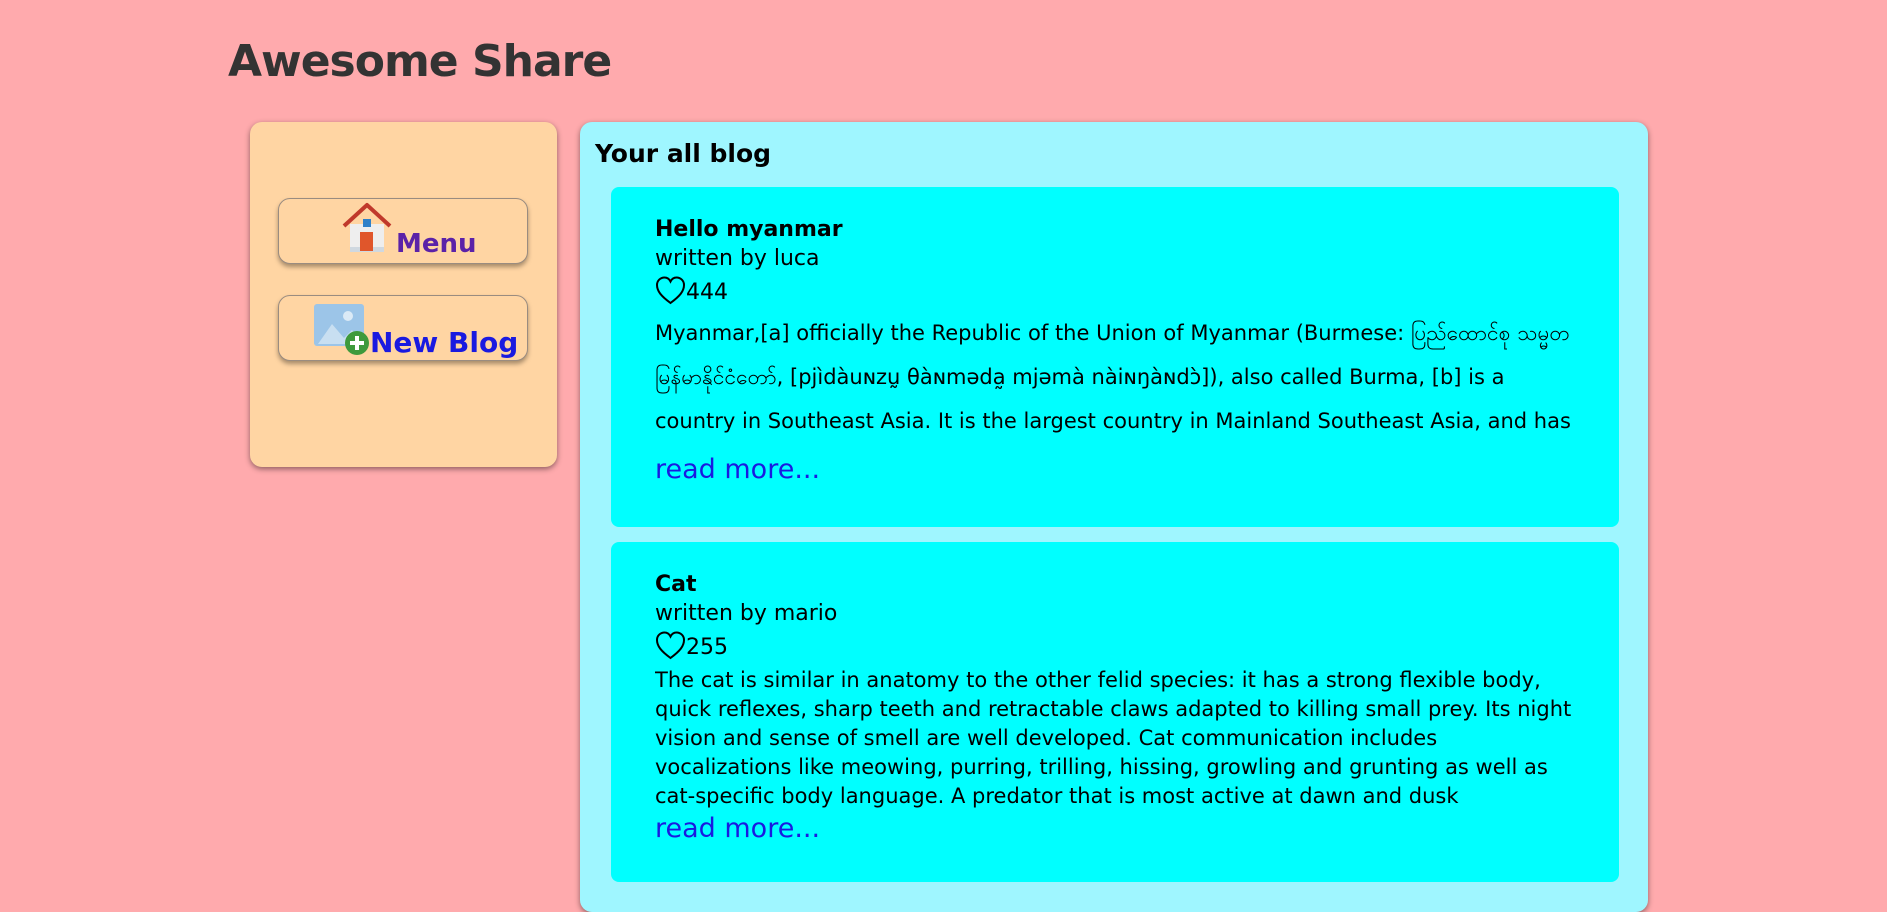 This screenshot has width=1887, height=912. What do you see at coordinates (444, 342) in the screenshot?
I see `new-blog-label: New Blog` at bounding box center [444, 342].